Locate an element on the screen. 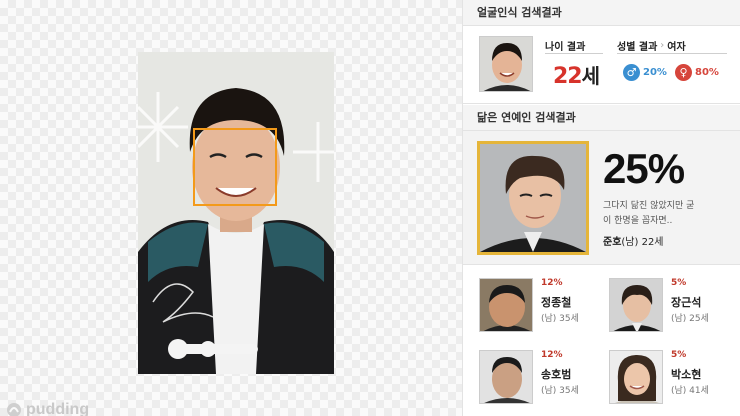 This screenshot has width=740, height=416. best-match-percentage: 25% is located at coordinates (644, 168).